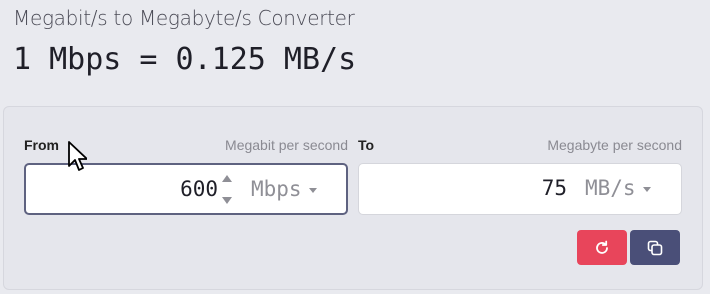 The height and width of the screenshot is (294, 710). Describe the element at coordinates (227, 178) in the screenshot. I see `spin-up-icon` at that location.